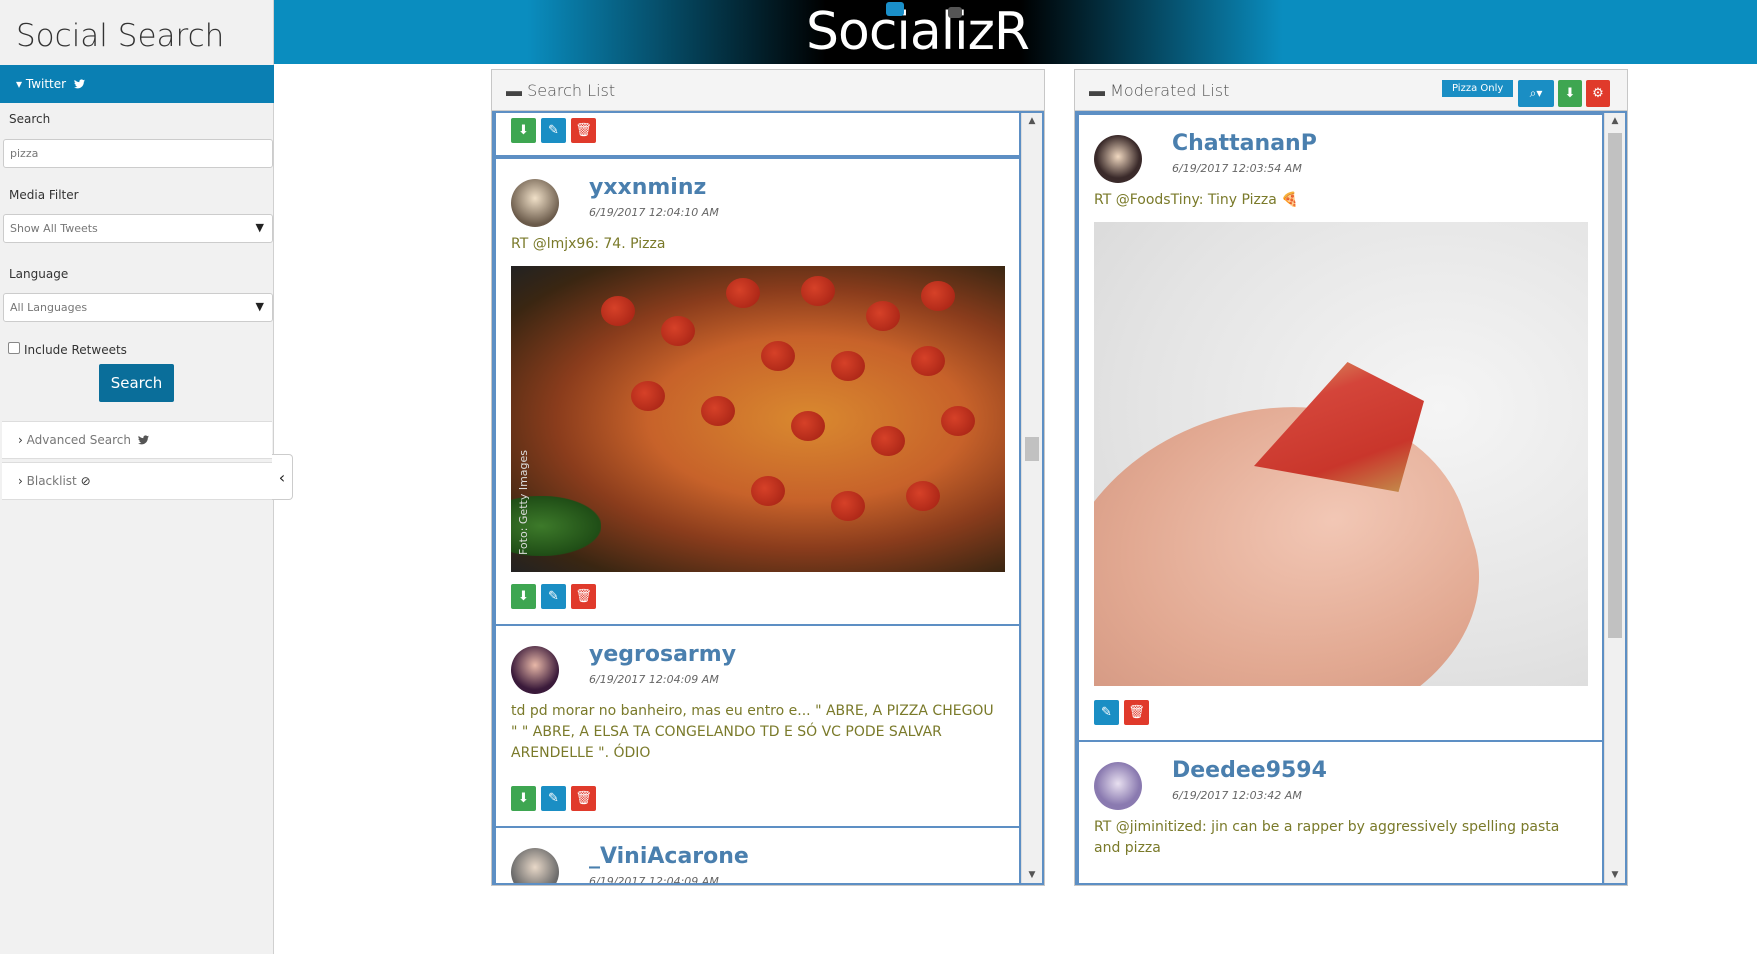 The image size is (1757, 954). I want to click on media-filter-label: Media Filter, so click(44, 195).